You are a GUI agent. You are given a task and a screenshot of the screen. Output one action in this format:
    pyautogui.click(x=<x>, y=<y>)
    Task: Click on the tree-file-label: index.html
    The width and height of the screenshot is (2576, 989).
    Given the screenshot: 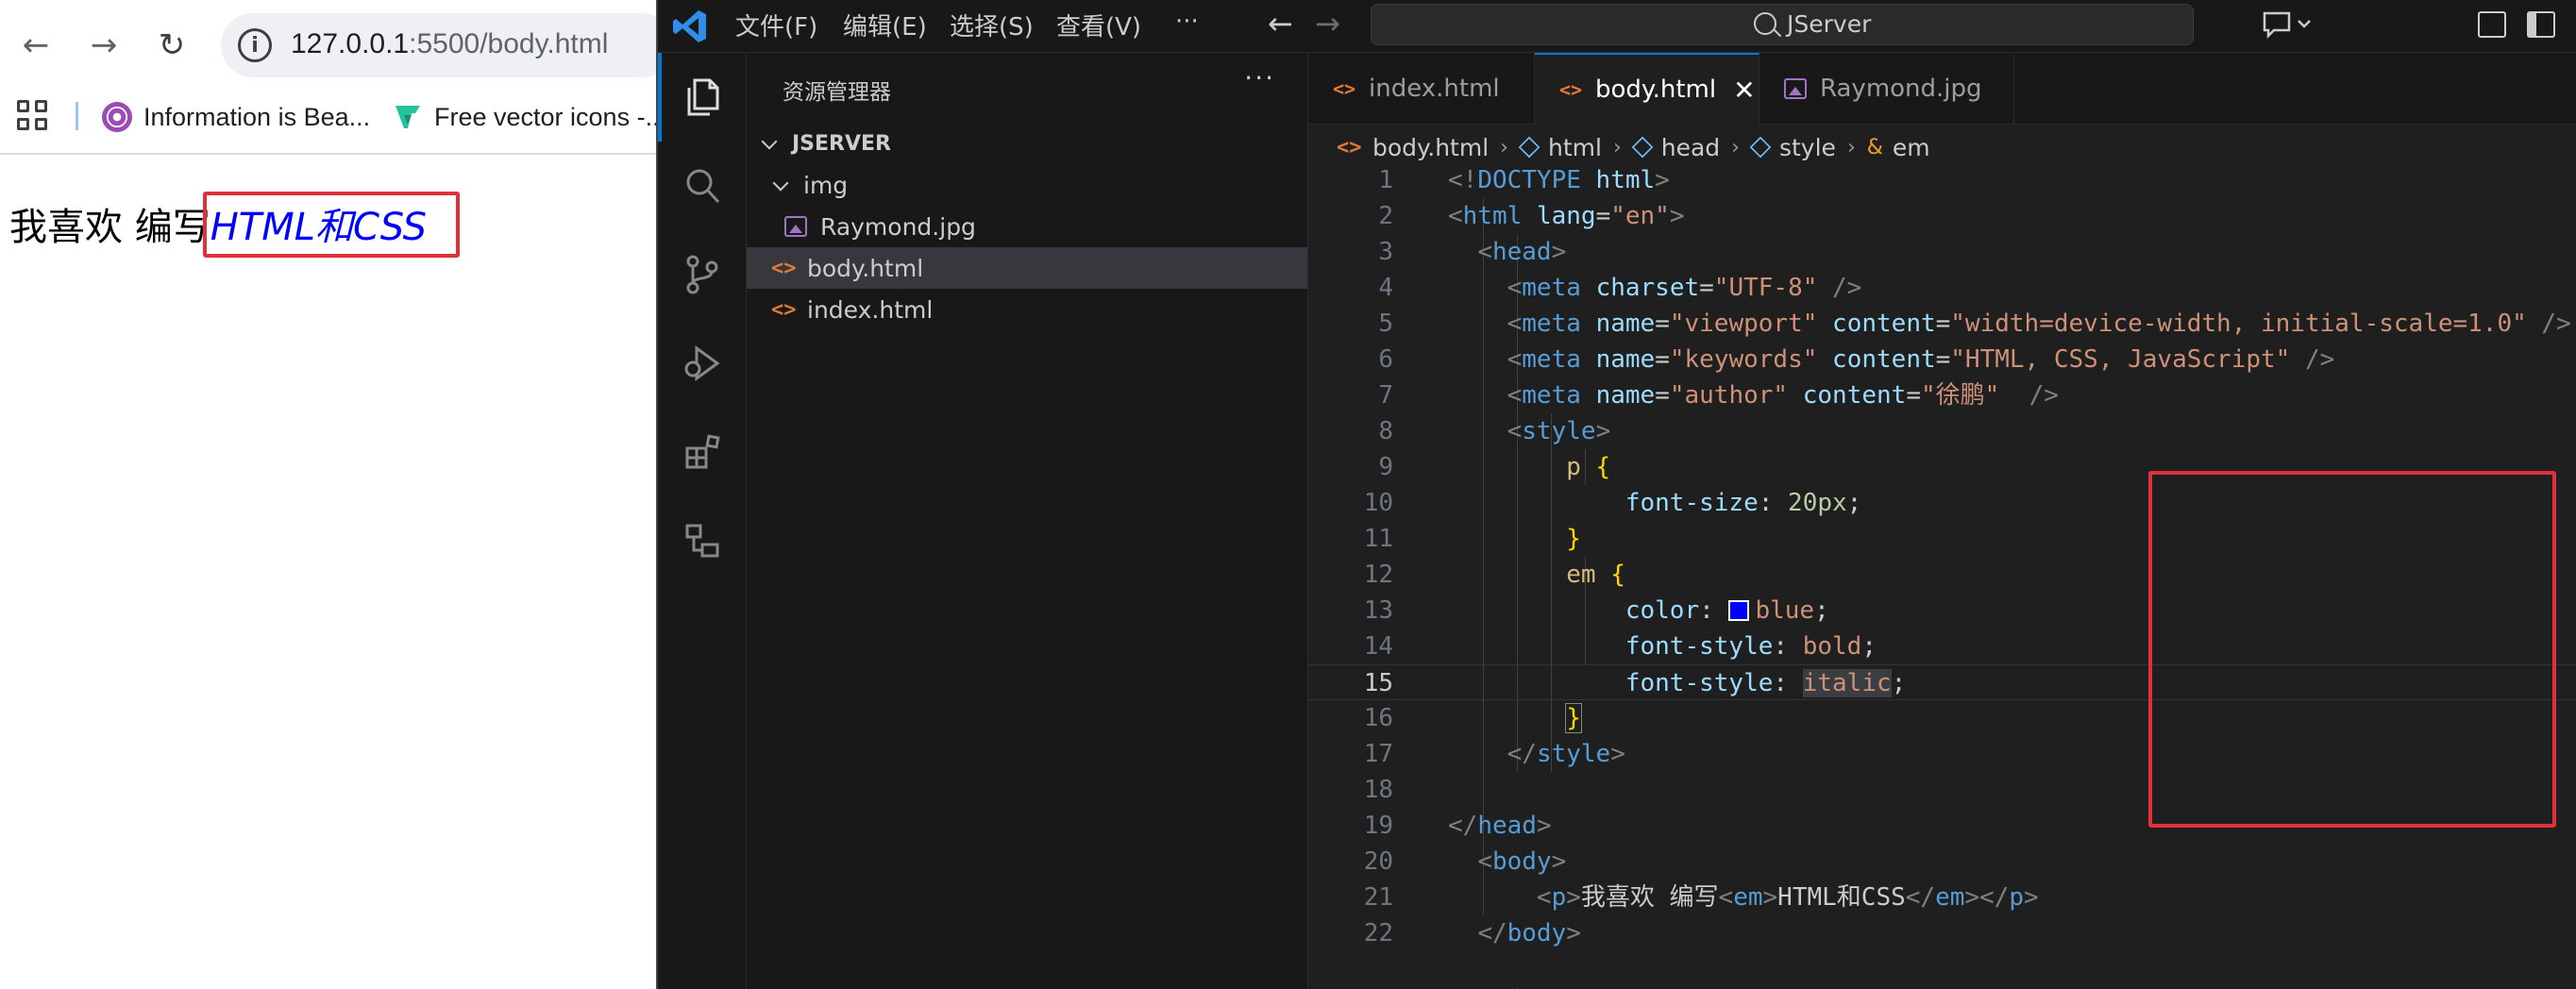 What is the action you would take?
    pyautogui.click(x=870, y=310)
    